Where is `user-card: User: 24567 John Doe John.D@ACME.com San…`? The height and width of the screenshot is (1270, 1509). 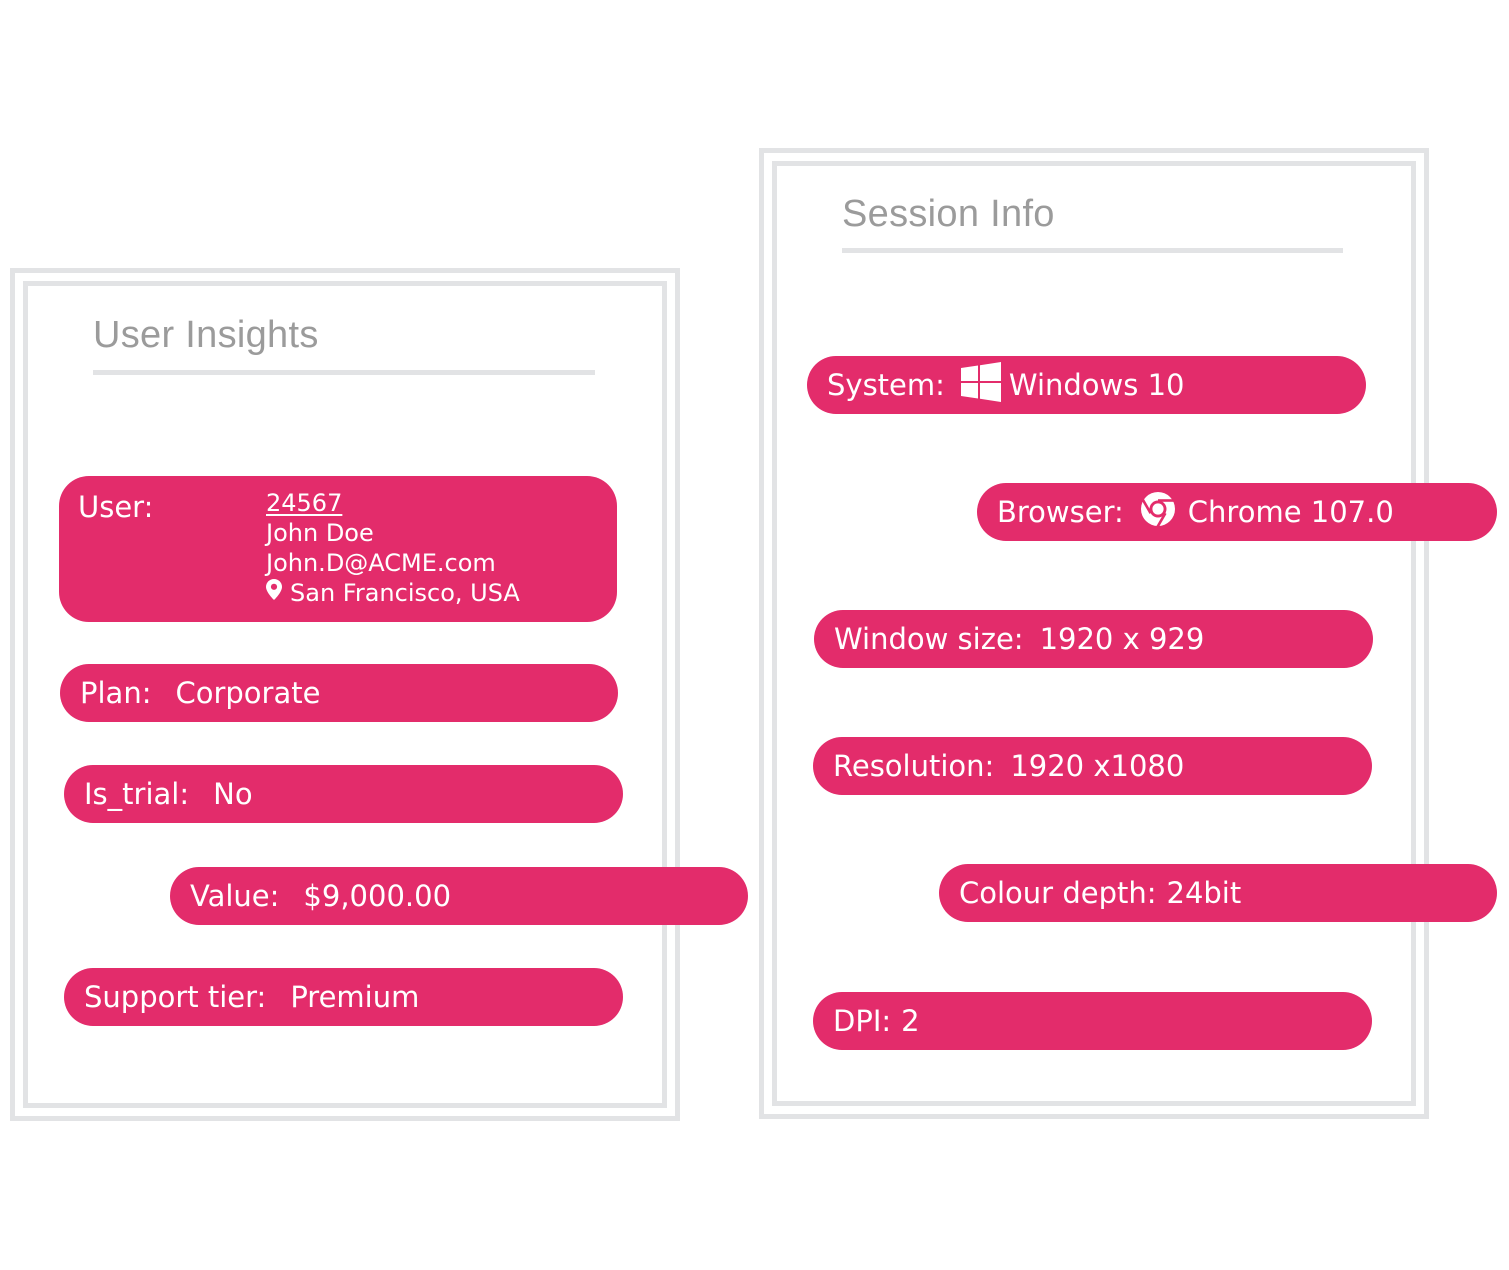 user-card: User: 24567 John Doe John.D@ACME.com San… is located at coordinates (338, 549).